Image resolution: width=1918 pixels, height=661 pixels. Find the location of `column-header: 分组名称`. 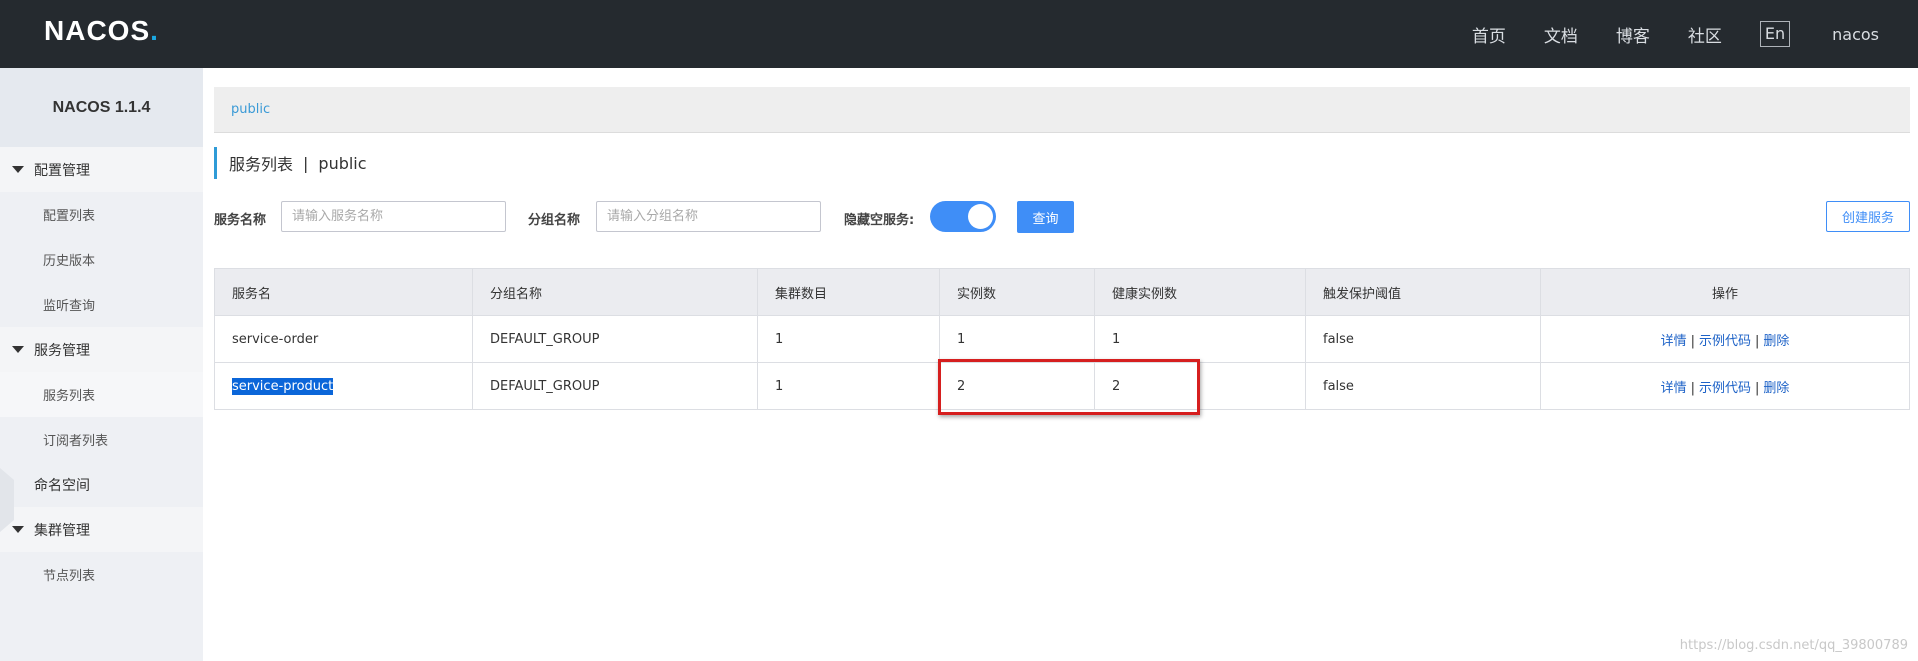

column-header: 分组名称 is located at coordinates (615, 292).